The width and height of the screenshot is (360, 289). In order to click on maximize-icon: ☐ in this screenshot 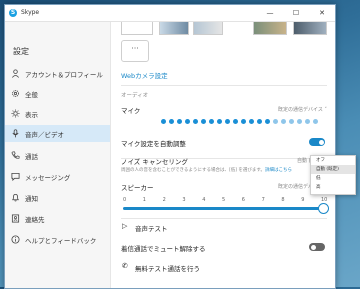, I will do `click(296, 13)`.